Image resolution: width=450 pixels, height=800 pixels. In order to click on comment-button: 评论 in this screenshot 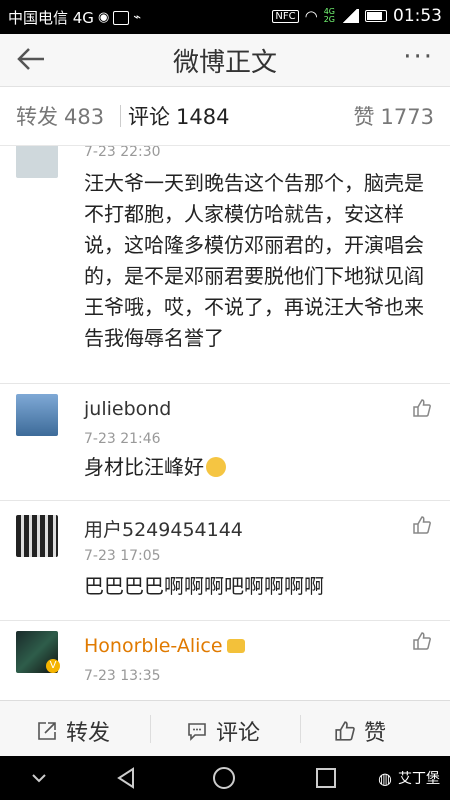, I will do `click(223, 731)`.